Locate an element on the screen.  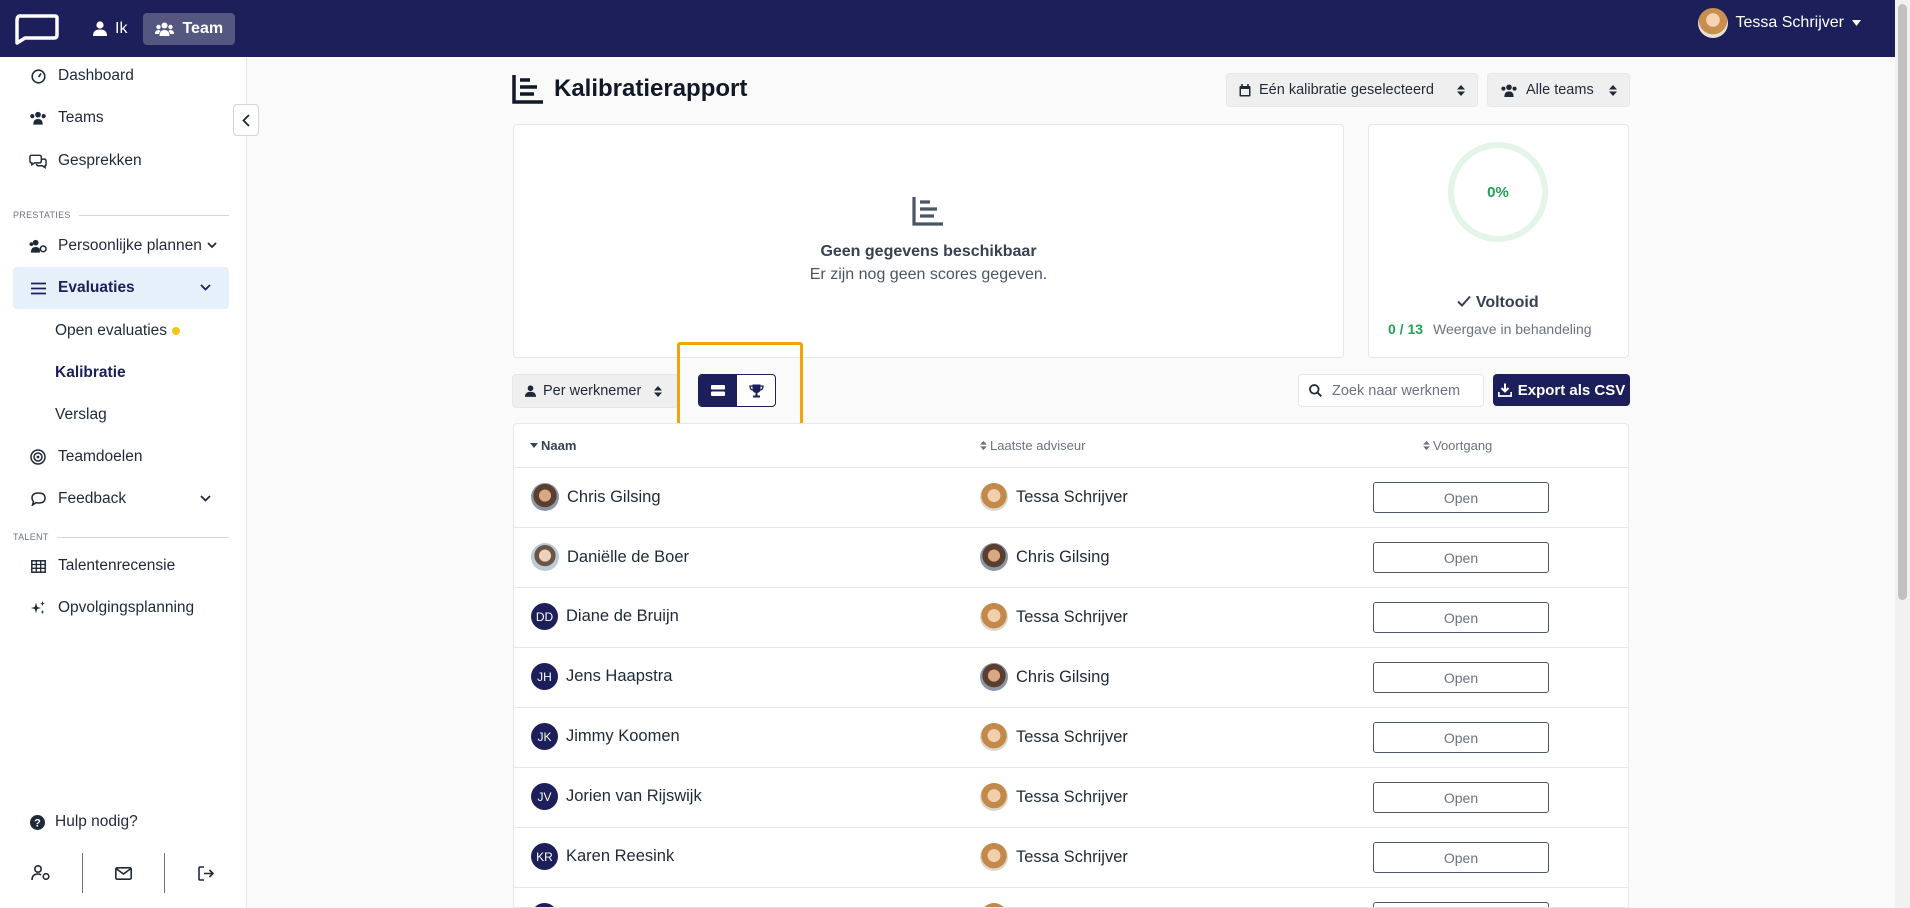
help-link: ? Hulp nodig? is located at coordinates (84, 822).